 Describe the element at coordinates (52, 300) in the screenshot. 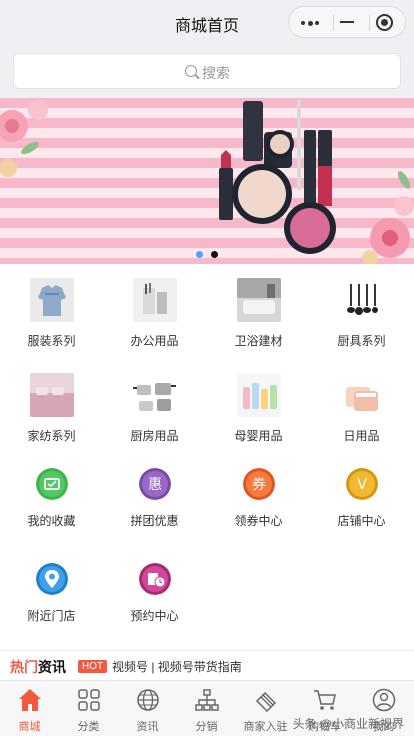

I see `clothing-thumbnail-icon` at that location.